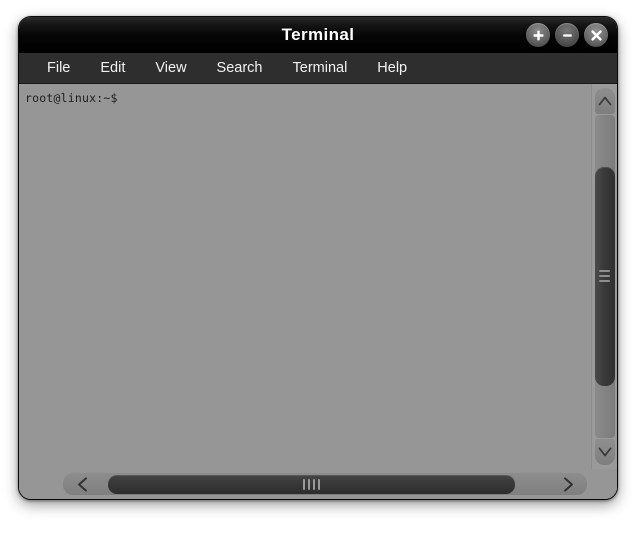 This screenshot has width=640, height=533. Describe the element at coordinates (240, 68) in the screenshot. I see `menu-item-search: Search` at that location.